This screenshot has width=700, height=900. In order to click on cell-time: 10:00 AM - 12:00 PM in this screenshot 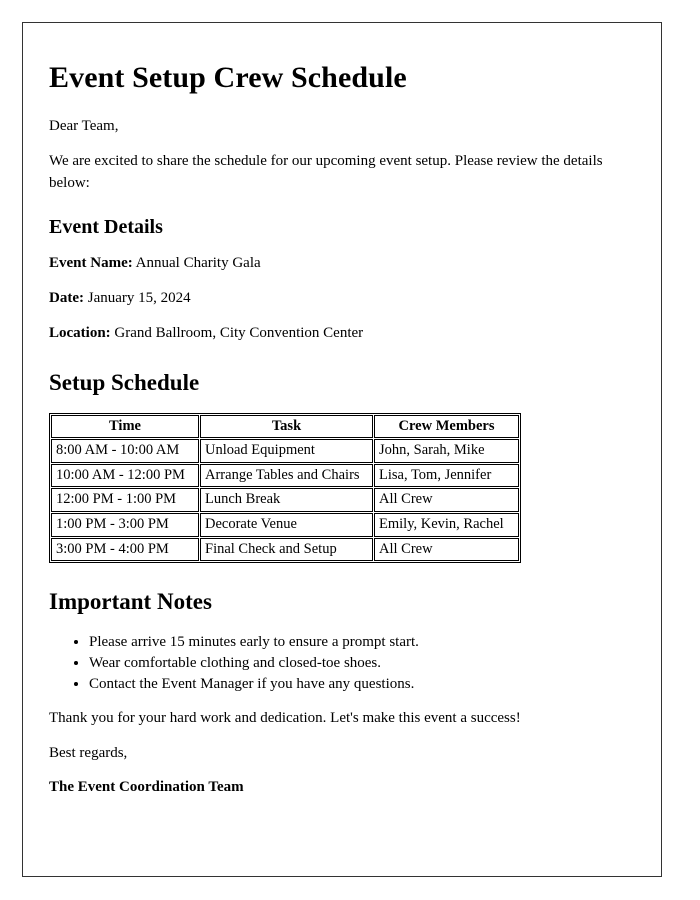, I will do `click(125, 475)`.